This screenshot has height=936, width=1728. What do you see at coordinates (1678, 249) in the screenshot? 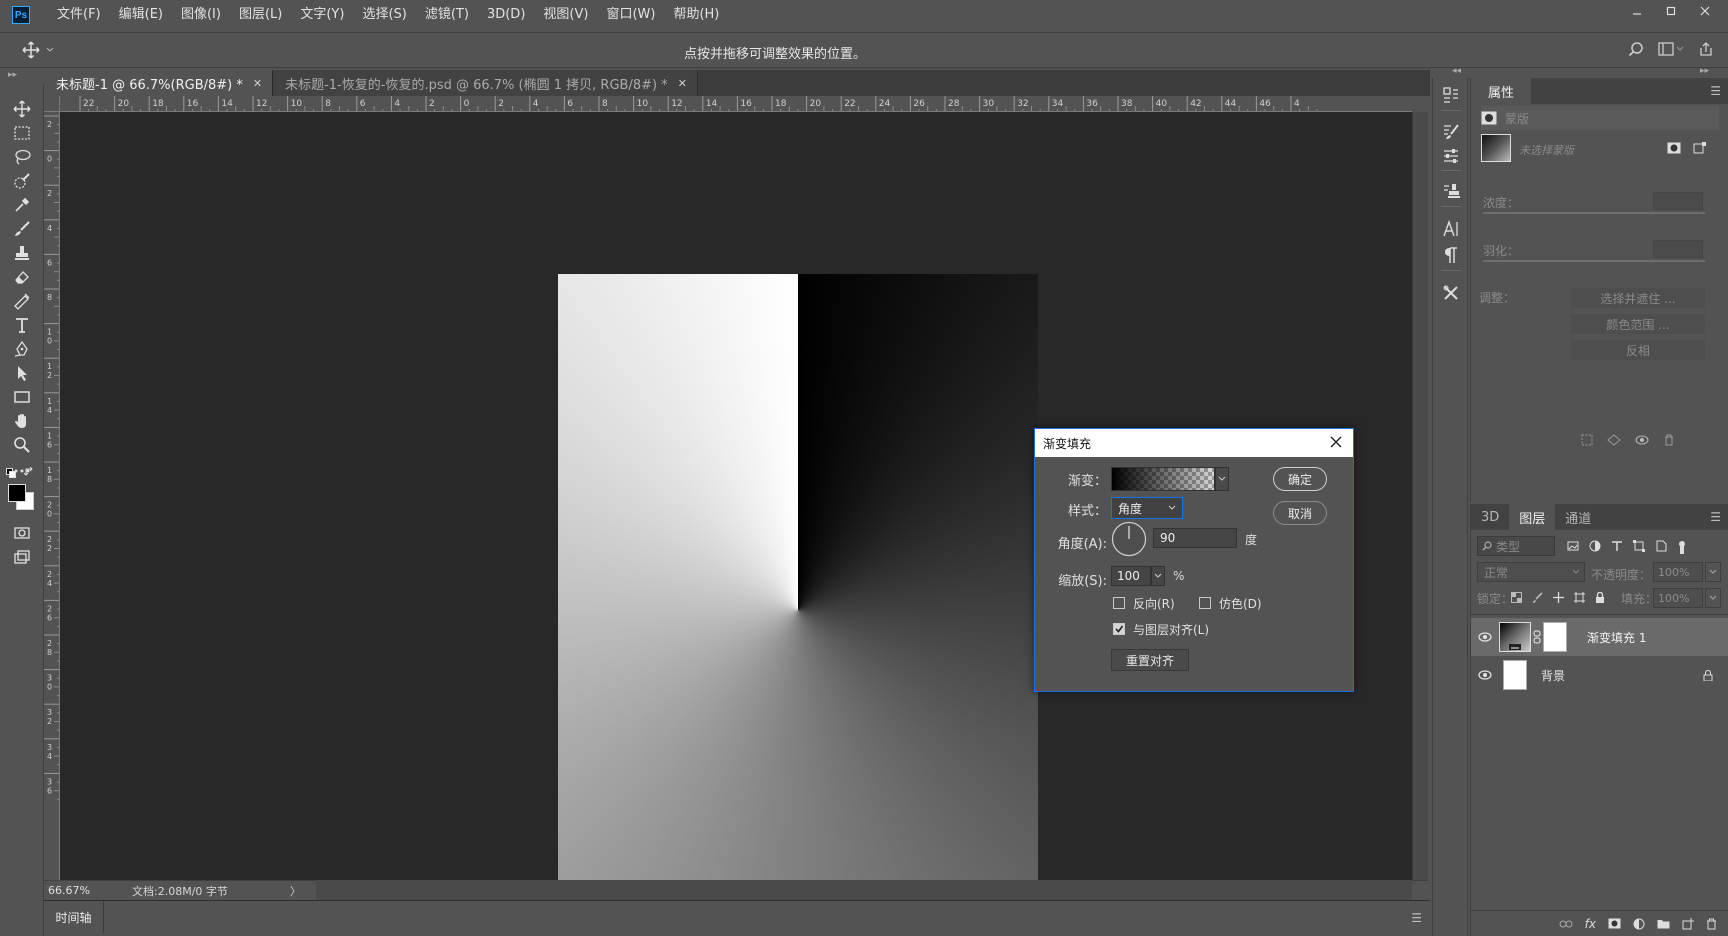
I see `feather-input` at bounding box center [1678, 249].